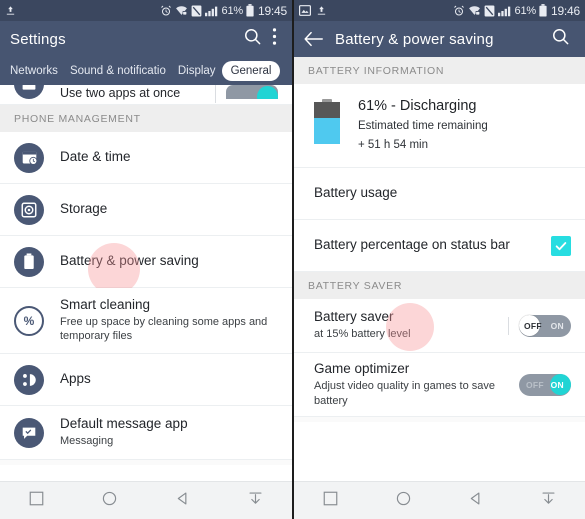  I want to click on battery-icon, so click(29, 261).